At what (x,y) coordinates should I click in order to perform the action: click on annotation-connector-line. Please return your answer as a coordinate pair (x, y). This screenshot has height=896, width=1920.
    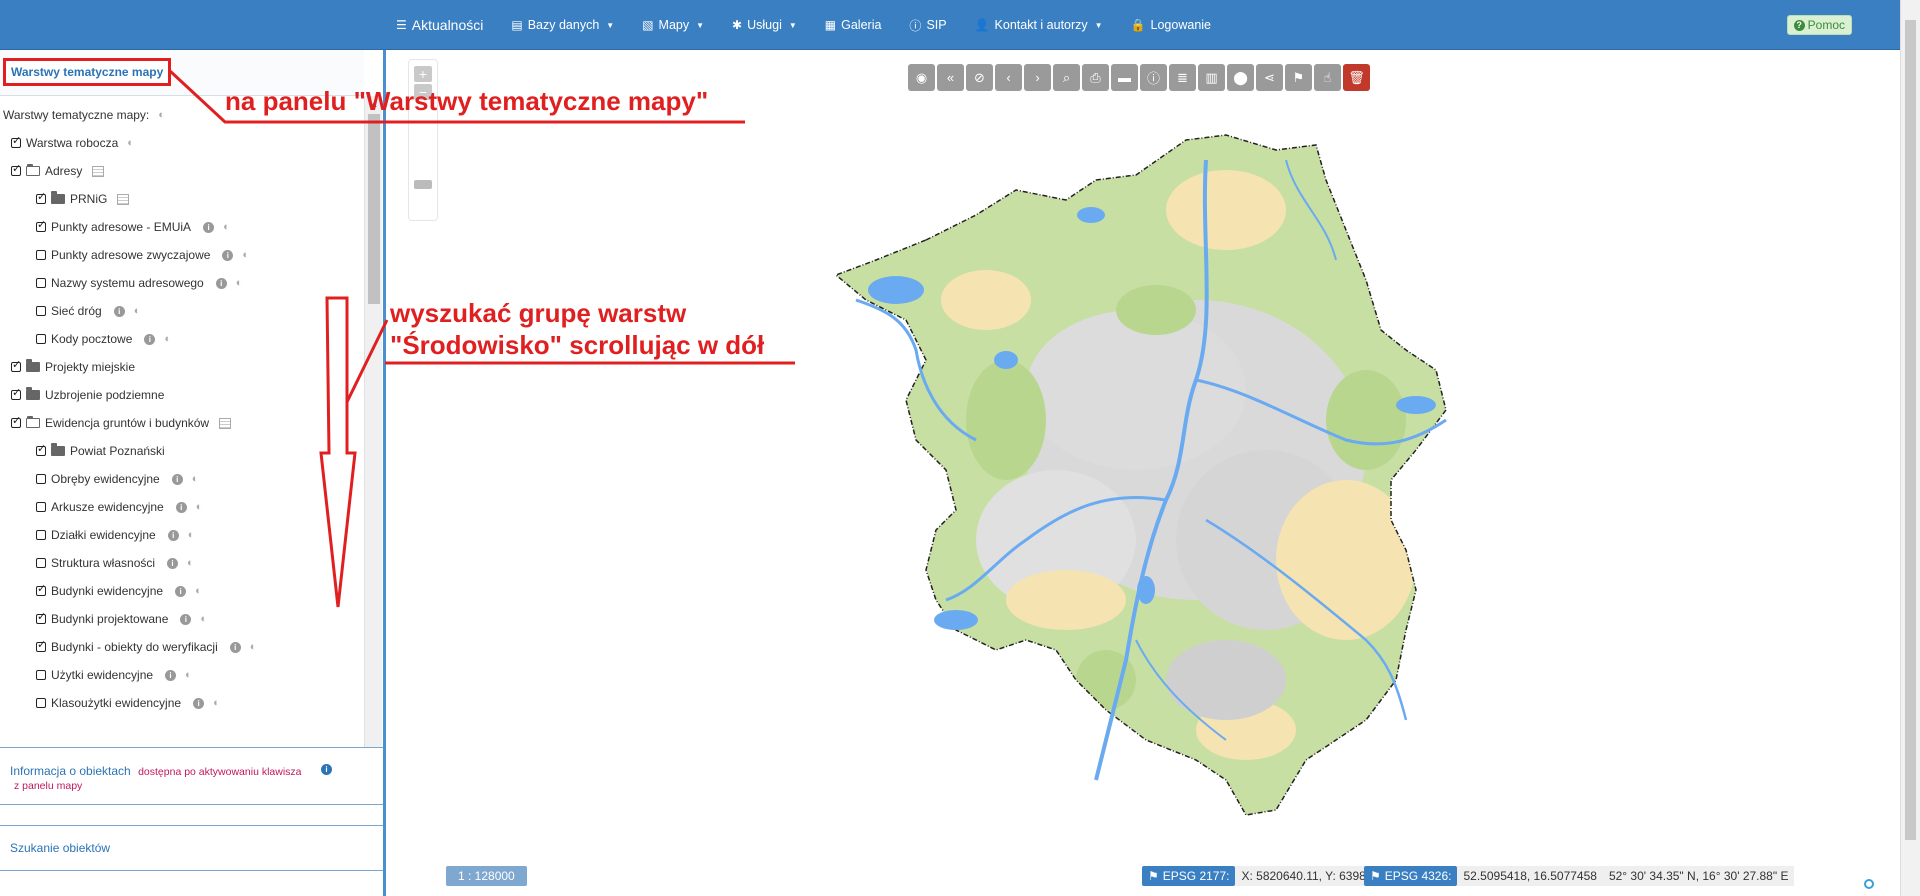
    Looking at the image, I should click on (367, 361).